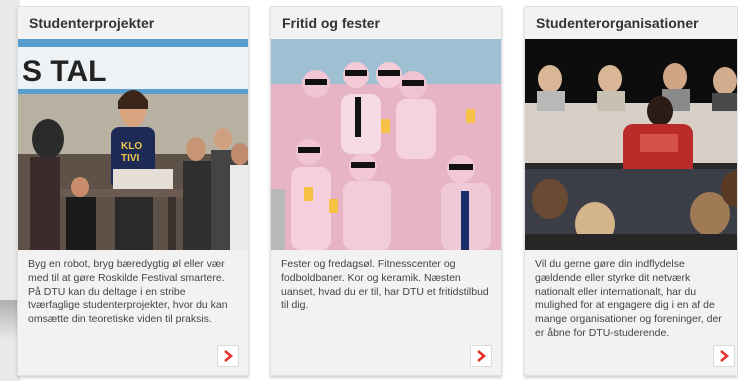  Describe the element at coordinates (133, 23) in the screenshot. I see `card-title: Studenterprojekter` at that location.